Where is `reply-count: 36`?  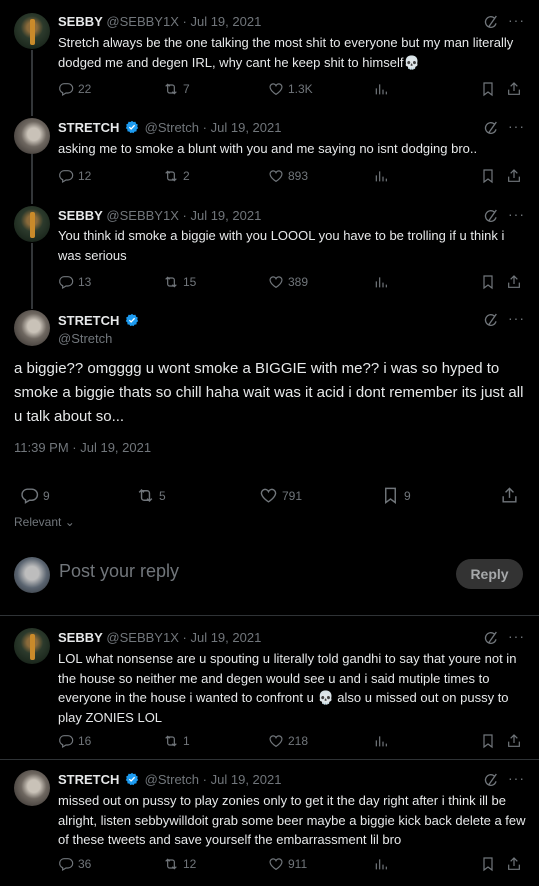
reply-count: 36 is located at coordinates (85, 864).